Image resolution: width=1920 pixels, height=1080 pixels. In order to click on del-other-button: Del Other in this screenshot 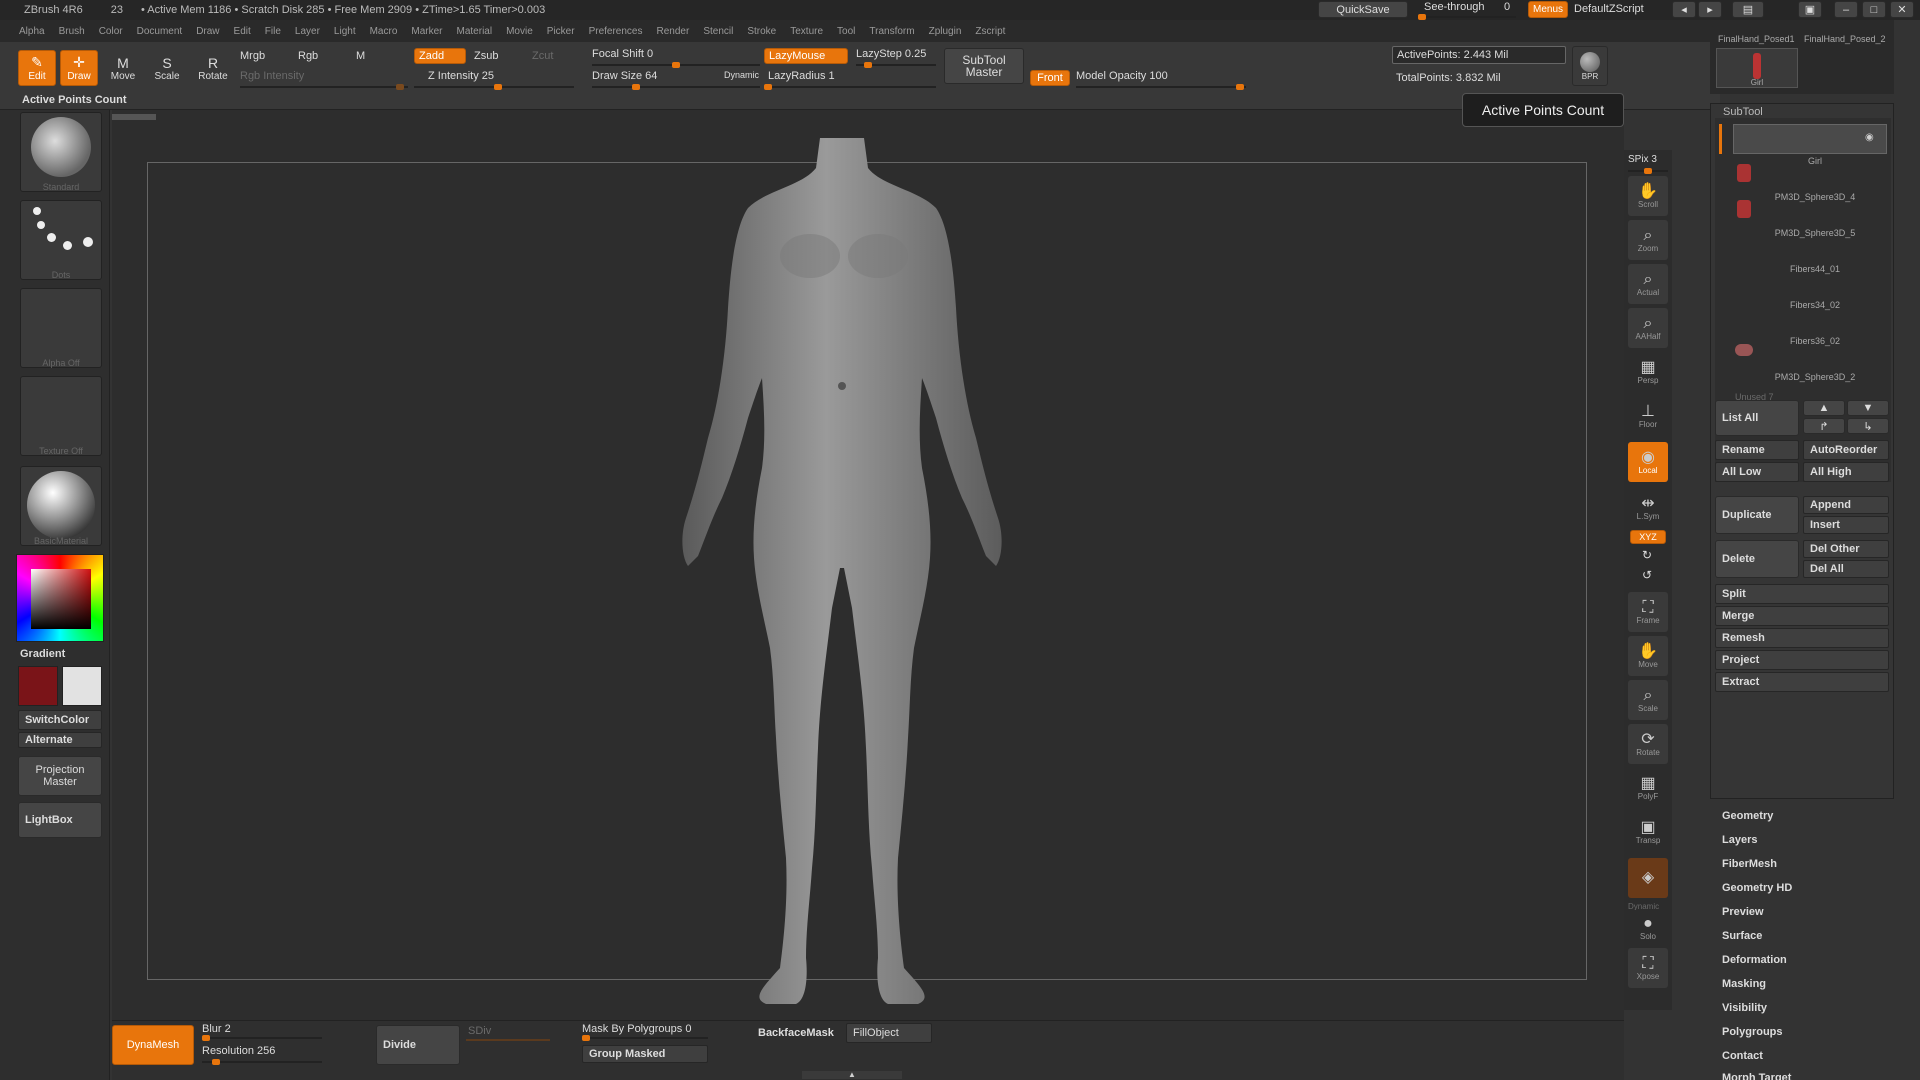, I will do `click(1846, 549)`.